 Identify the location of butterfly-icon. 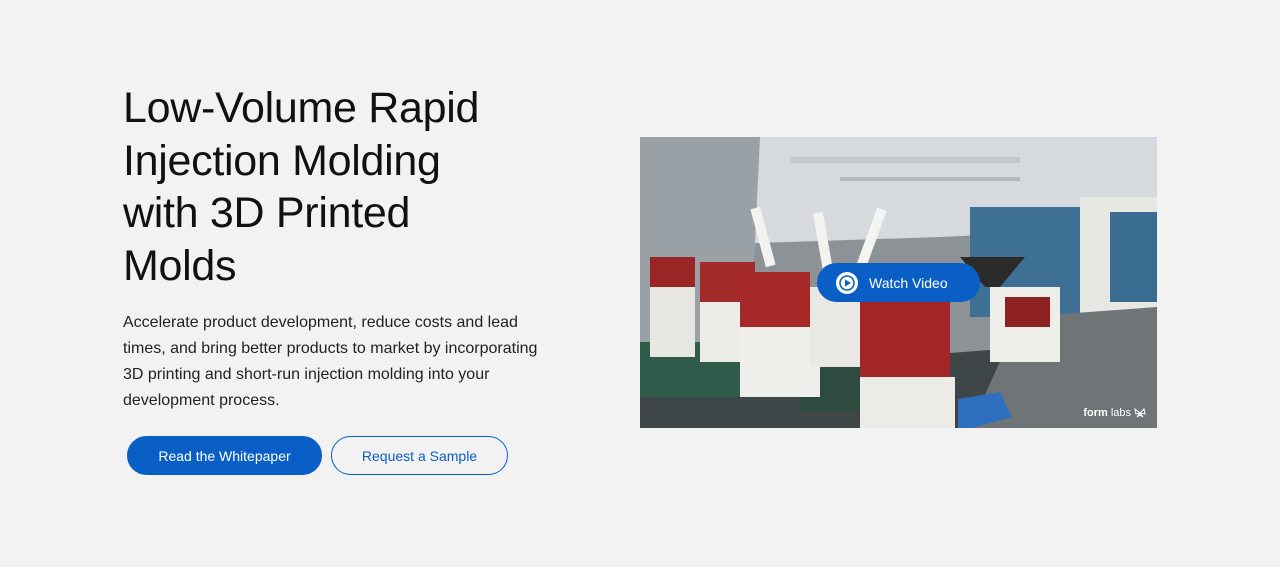
(1140, 413).